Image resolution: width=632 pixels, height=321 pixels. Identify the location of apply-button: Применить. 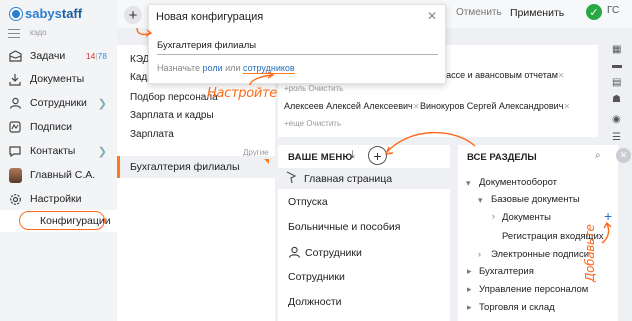
(537, 13).